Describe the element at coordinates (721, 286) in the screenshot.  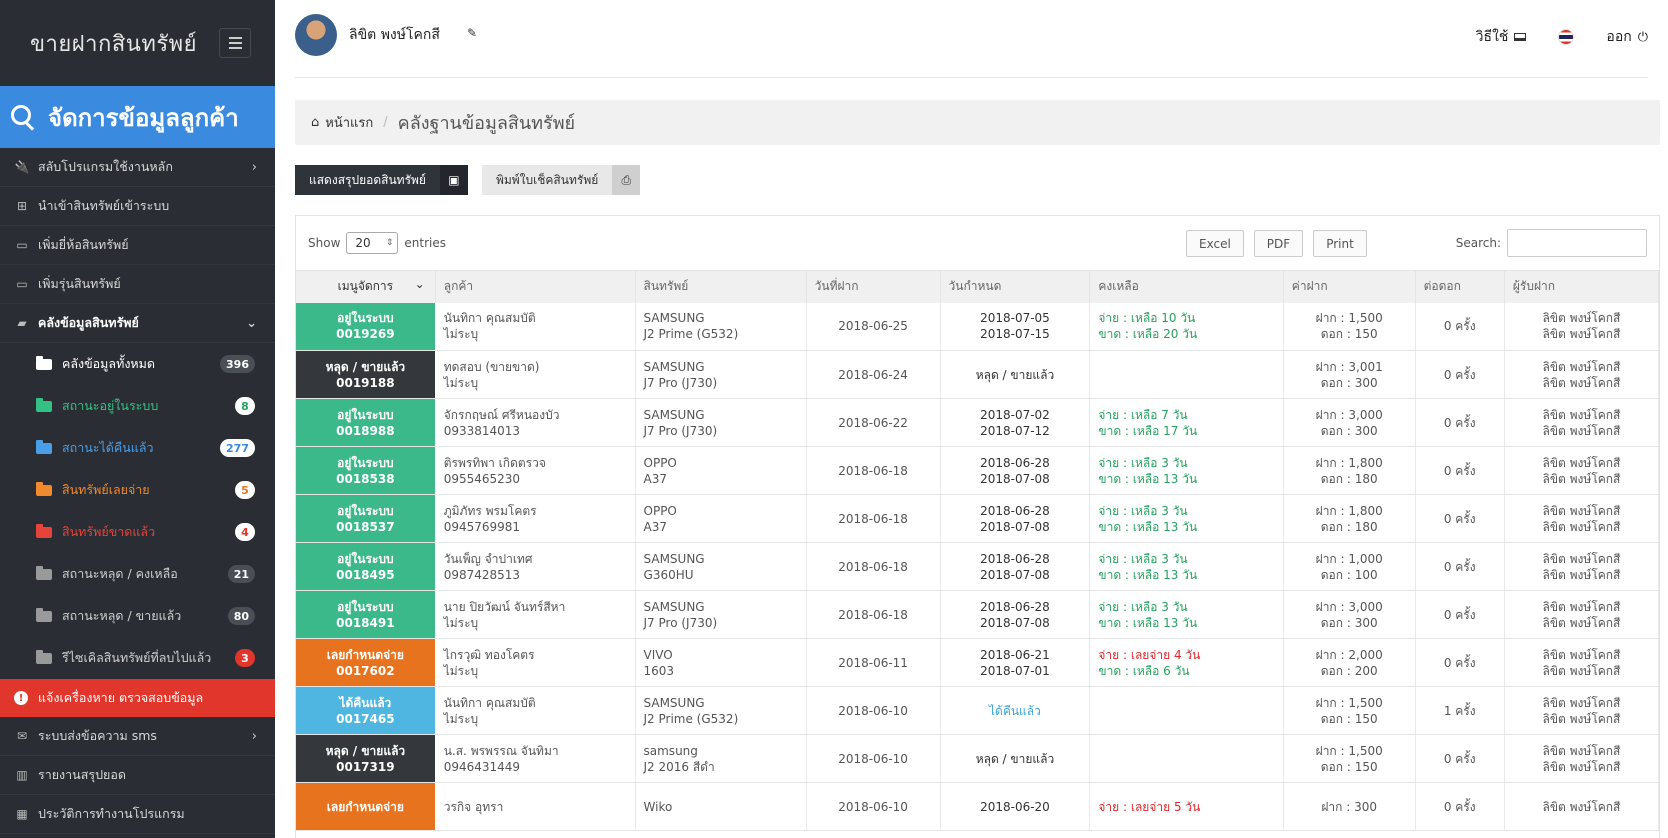
I see `column-header: สินทรัพย์` at that location.